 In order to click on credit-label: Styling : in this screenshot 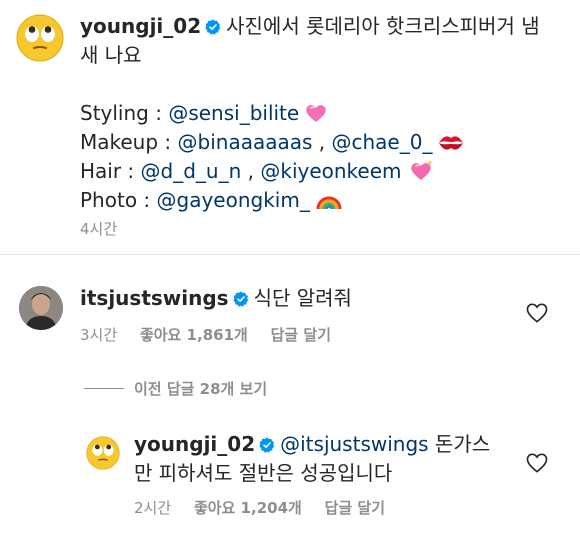, I will do `click(124, 113)`.